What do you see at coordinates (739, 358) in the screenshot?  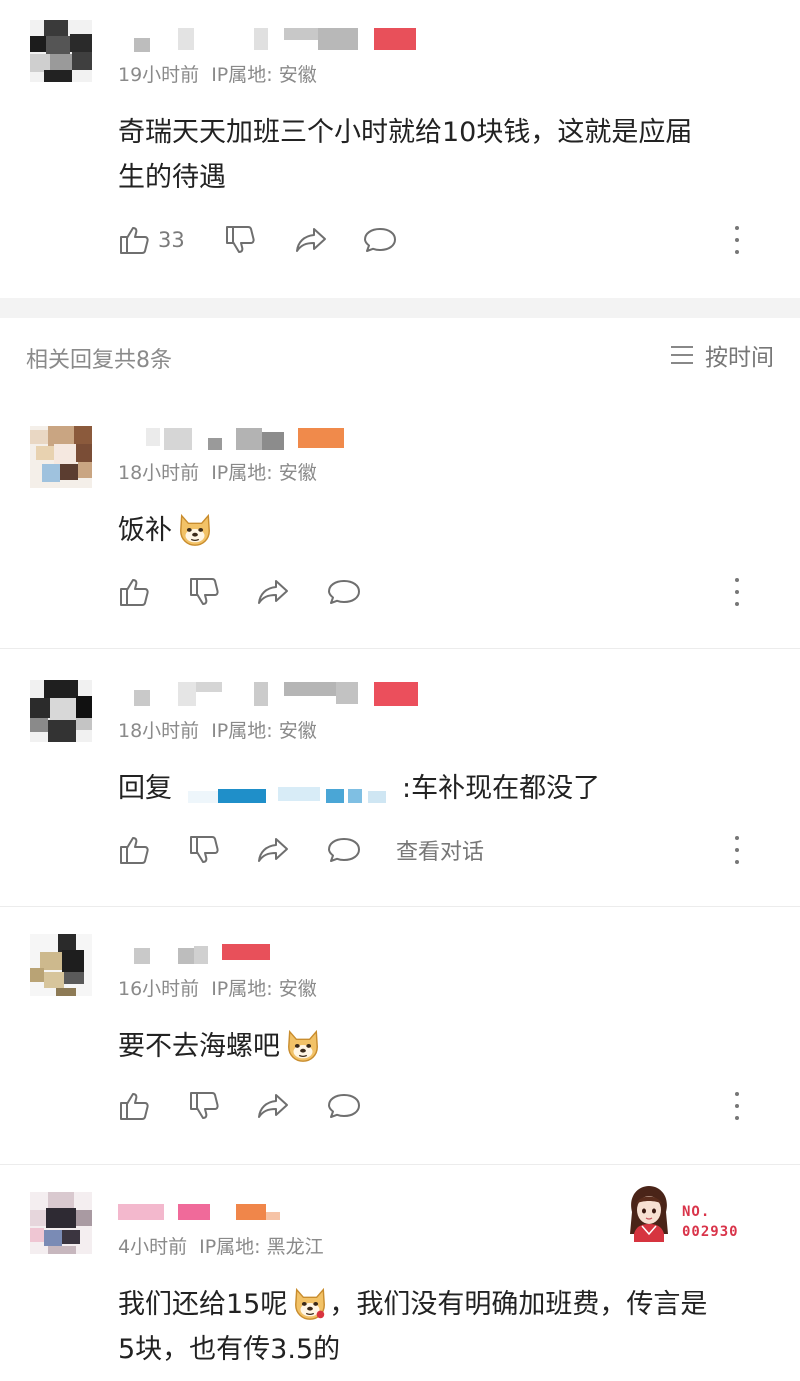 I see `sort-label: 按时间` at bounding box center [739, 358].